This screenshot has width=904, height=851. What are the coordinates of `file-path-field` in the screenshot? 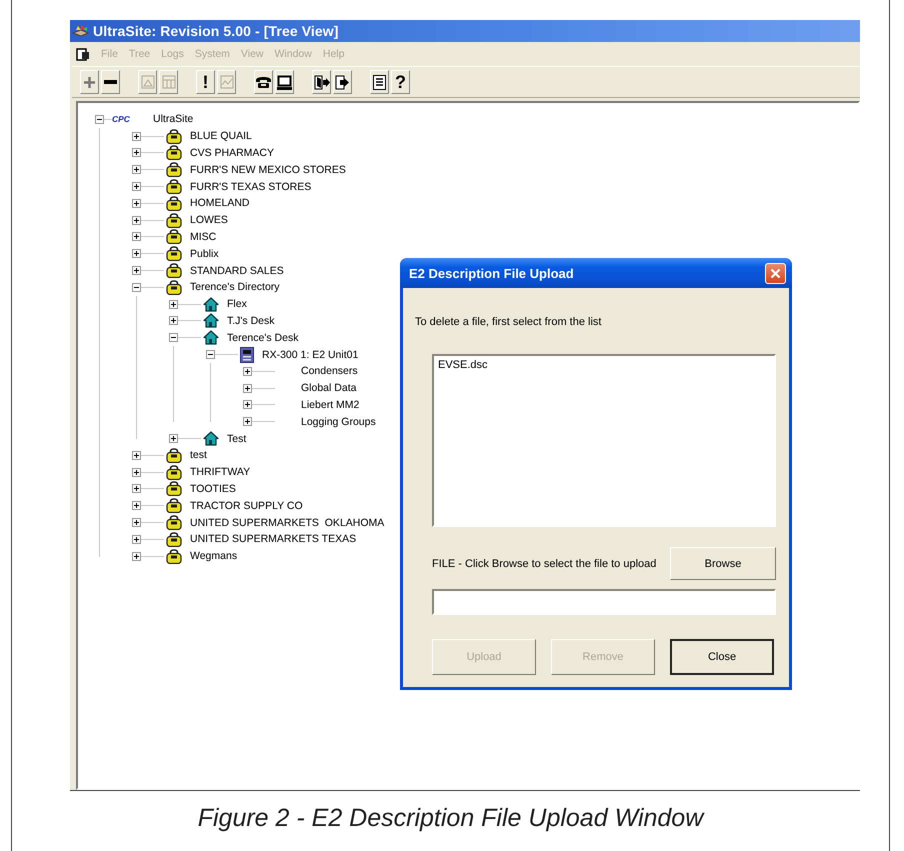 It's located at (604, 602).